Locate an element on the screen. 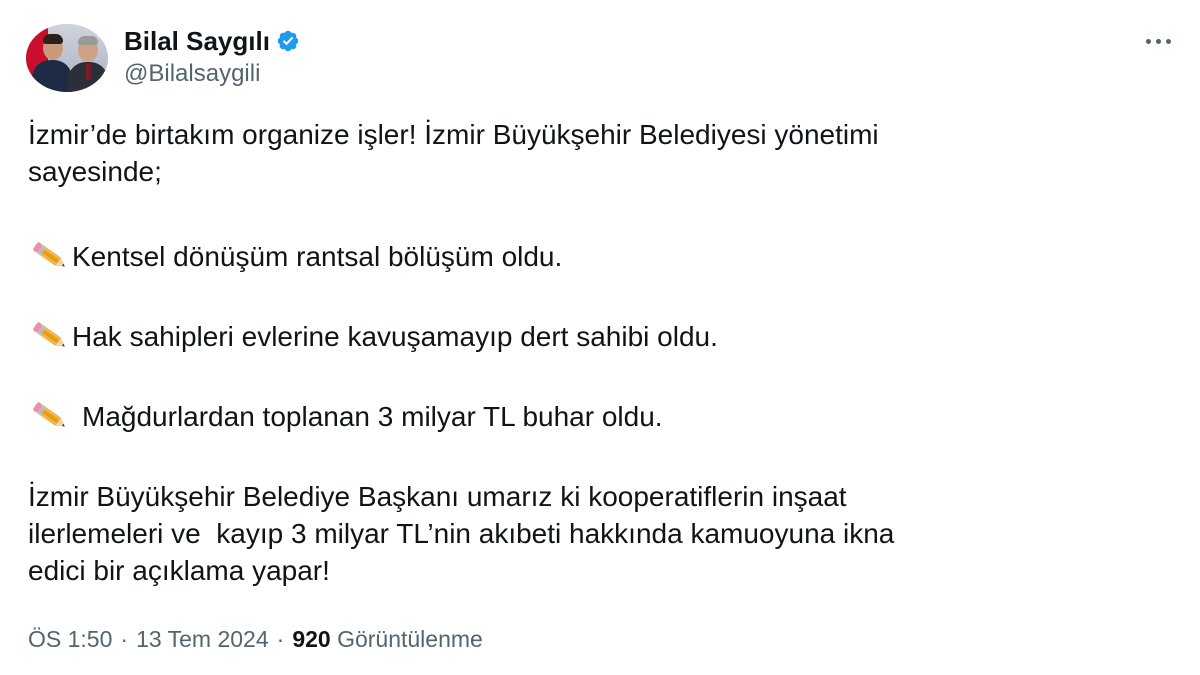 The width and height of the screenshot is (1200, 675). more-options-button is located at coordinates (1158, 41).